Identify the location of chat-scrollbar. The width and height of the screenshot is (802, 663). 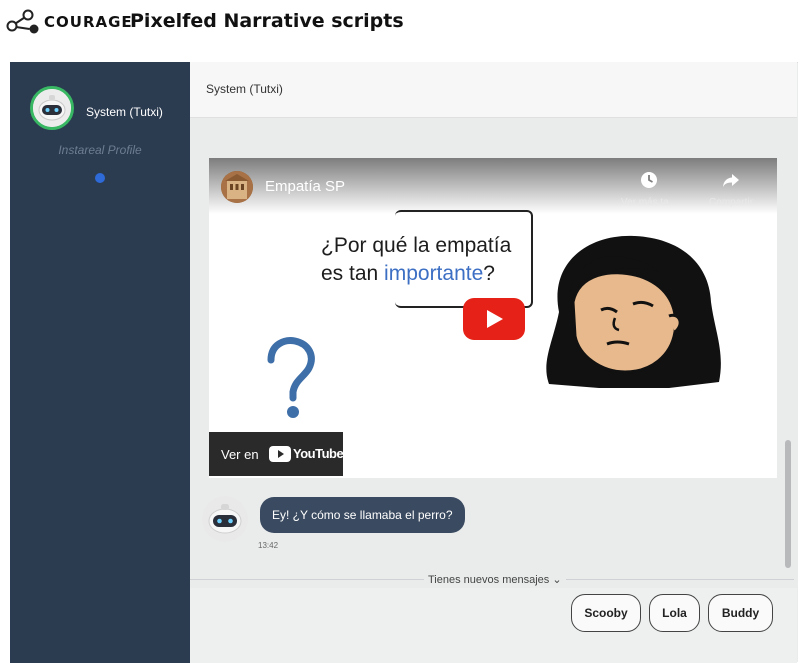
(788, 504).